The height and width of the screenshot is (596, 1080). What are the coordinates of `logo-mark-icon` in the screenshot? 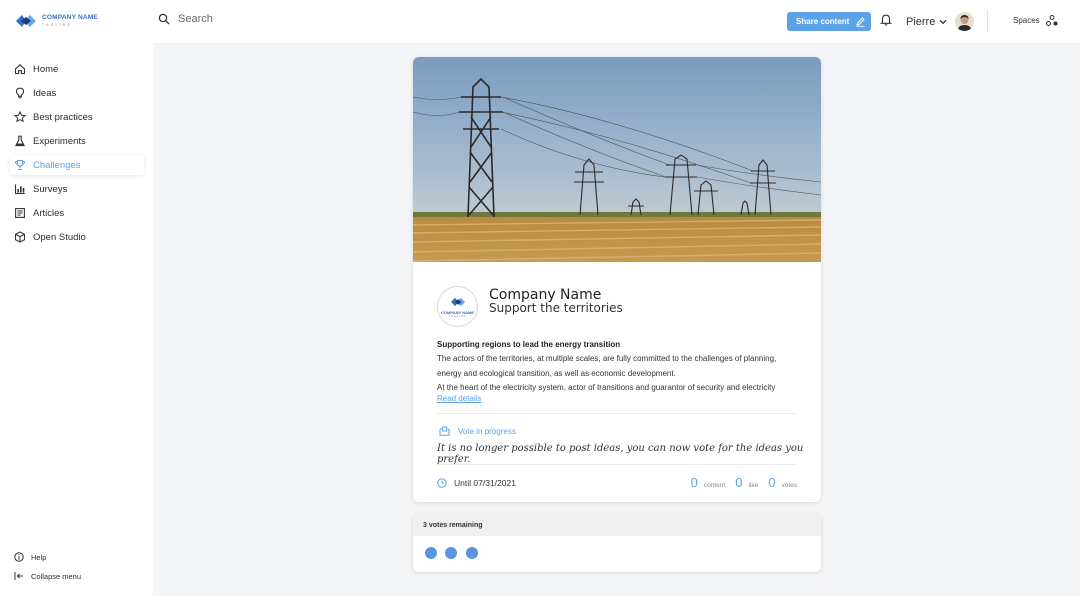 It's located at (26, 21).